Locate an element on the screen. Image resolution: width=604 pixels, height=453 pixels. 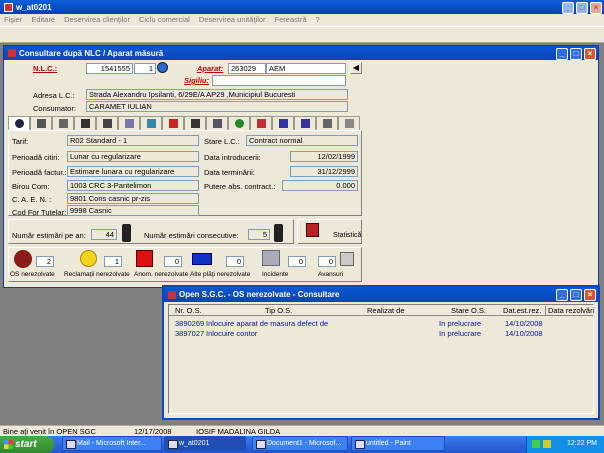
statistica-button: Statistică is located at coordinates (329, 231).